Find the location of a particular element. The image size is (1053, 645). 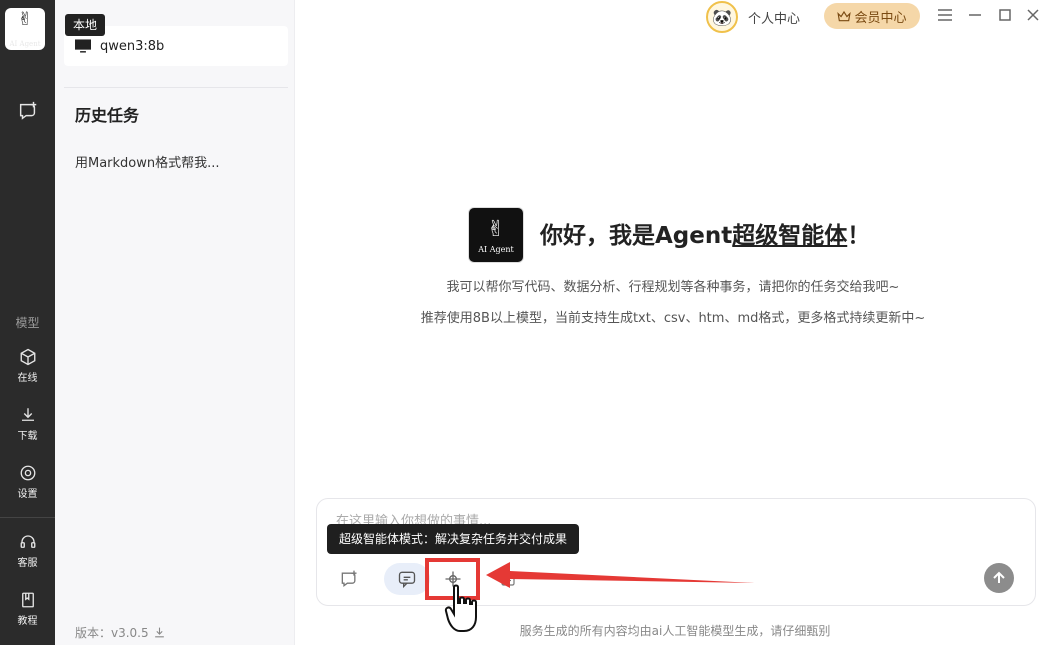

maximize-button is located at coordinates (1005, 15).